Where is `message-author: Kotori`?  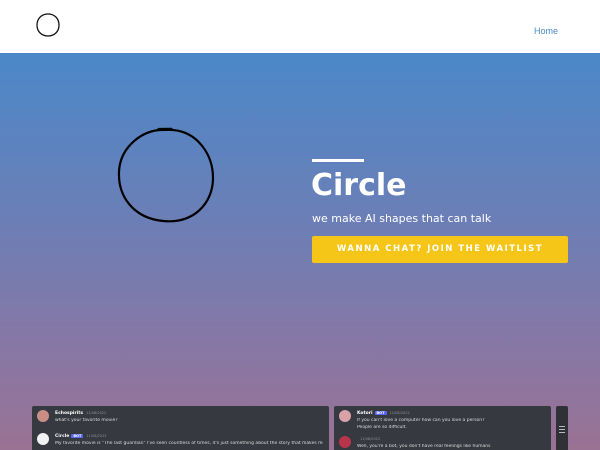
message-author: Kotori is located at coordinates (365, 413).